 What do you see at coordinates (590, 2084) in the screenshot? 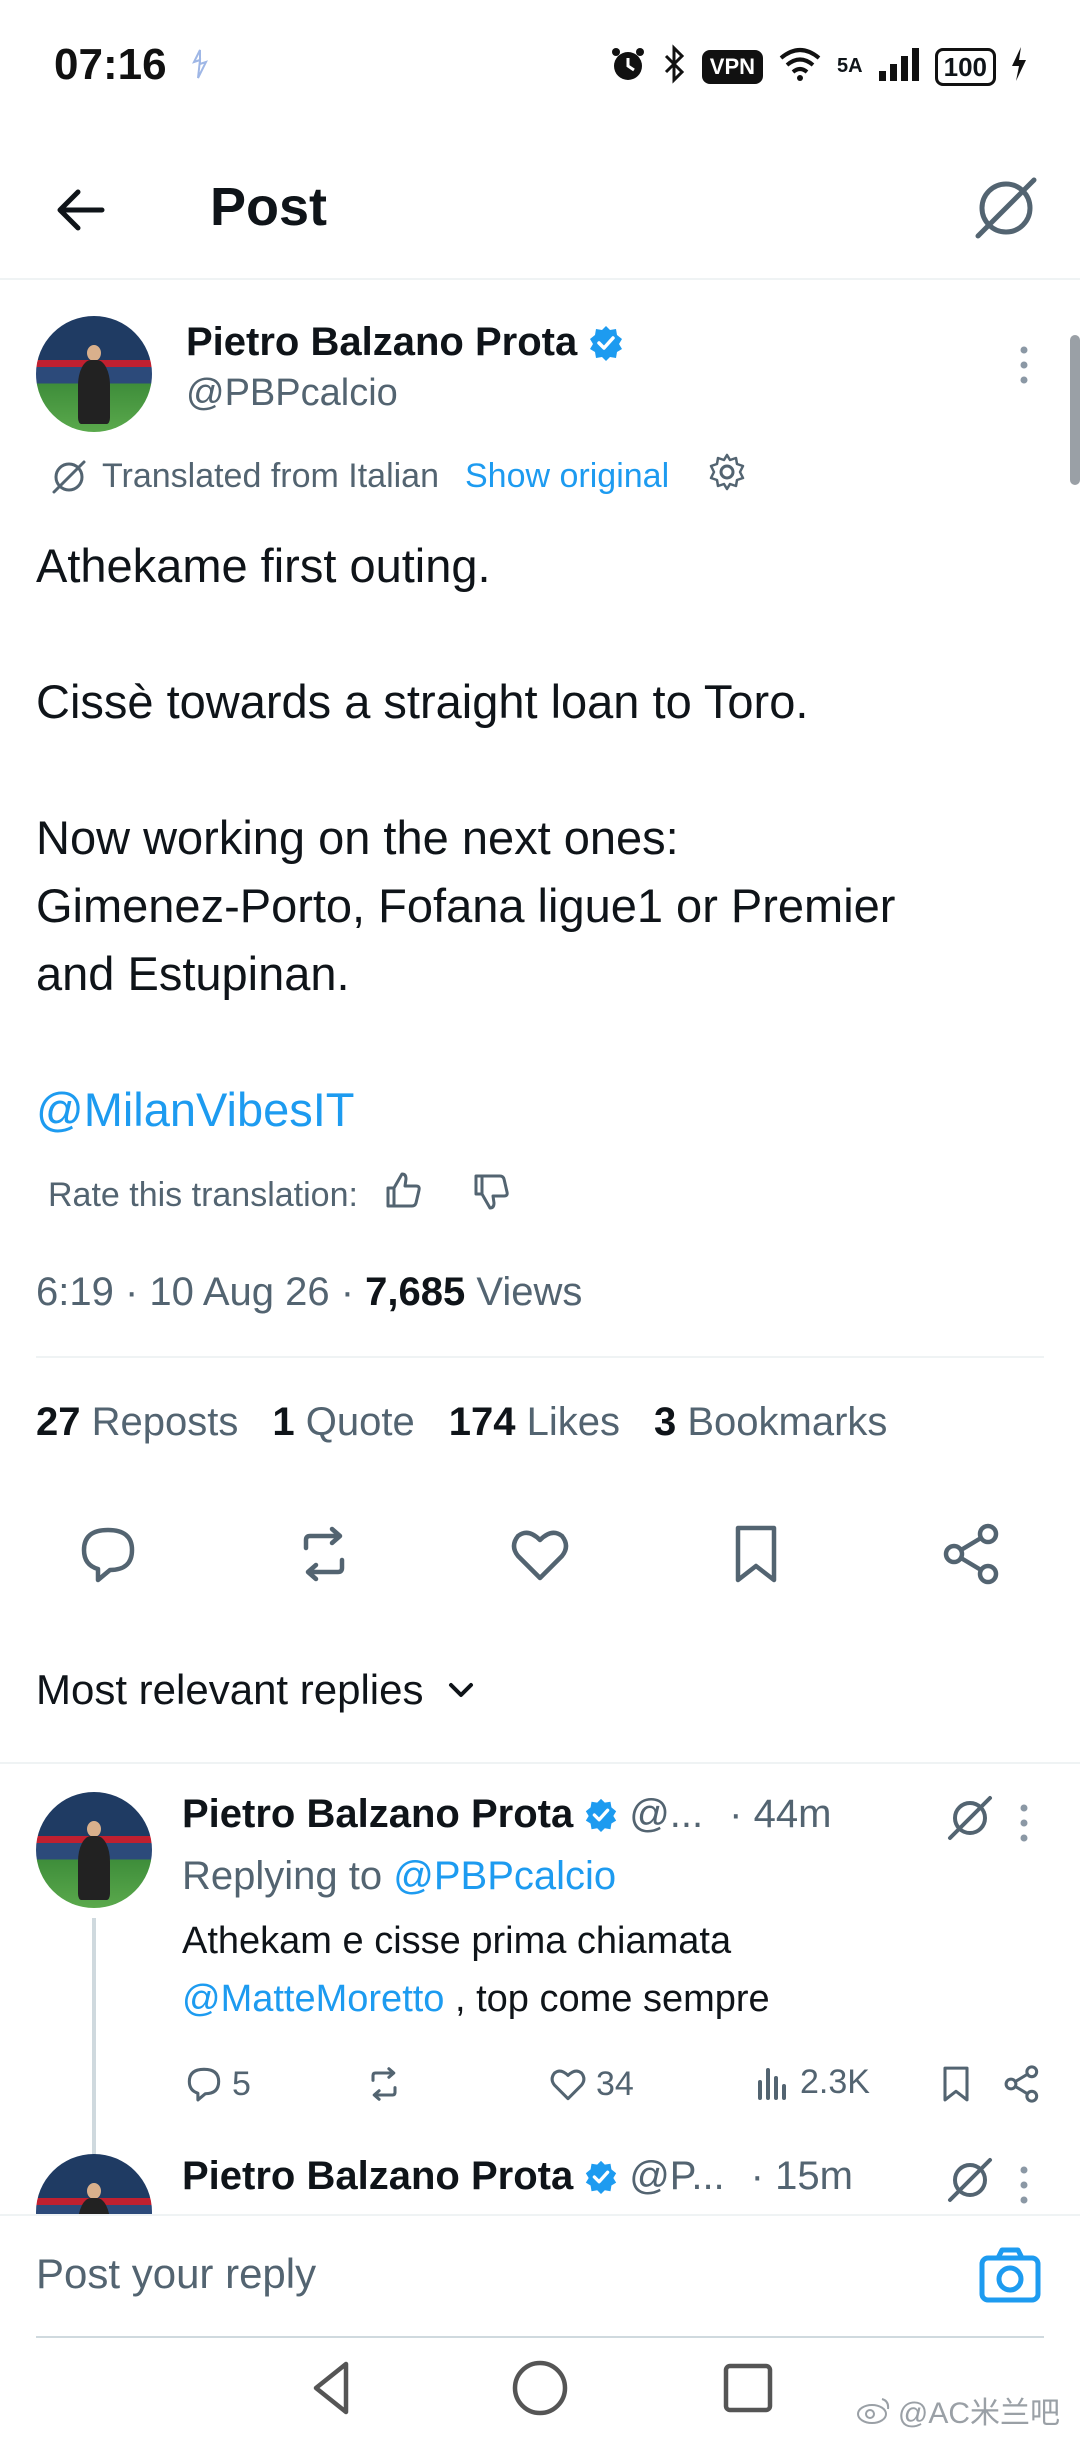
I see `like-button: 34` at bounding box center [590, 2084].